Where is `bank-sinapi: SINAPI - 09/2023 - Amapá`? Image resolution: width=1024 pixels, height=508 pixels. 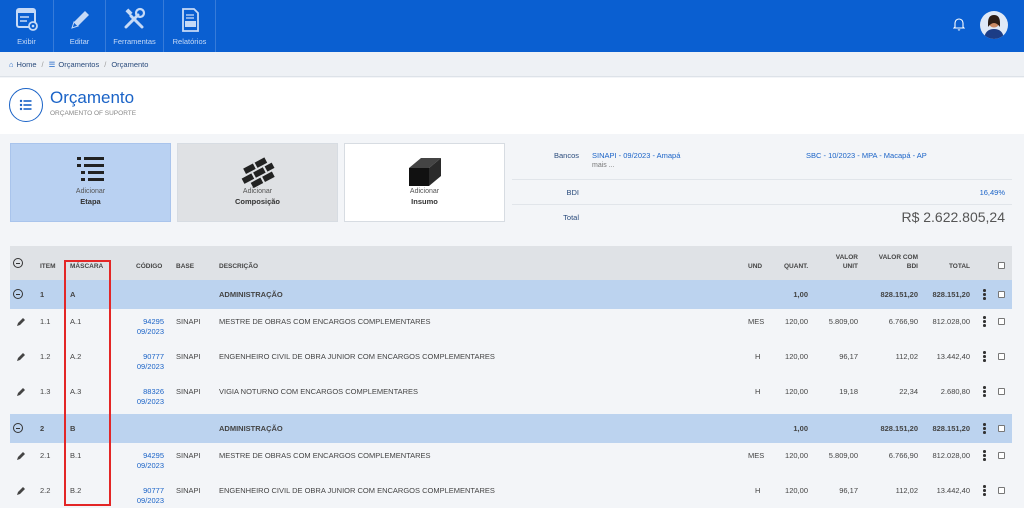
bank-sinapi: SINAPI - 09/2023 - Amapá is located at coordinates (636, 155).